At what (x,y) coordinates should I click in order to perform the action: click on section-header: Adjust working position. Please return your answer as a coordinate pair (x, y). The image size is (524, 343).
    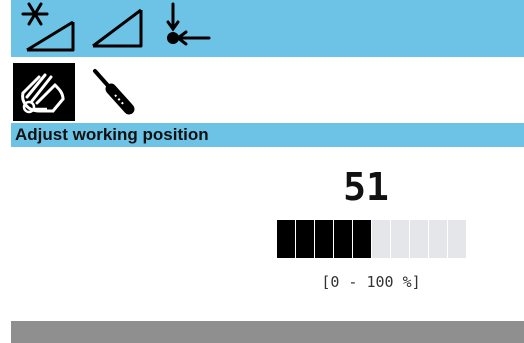
    Looking at the image, I should click on (267, 135).